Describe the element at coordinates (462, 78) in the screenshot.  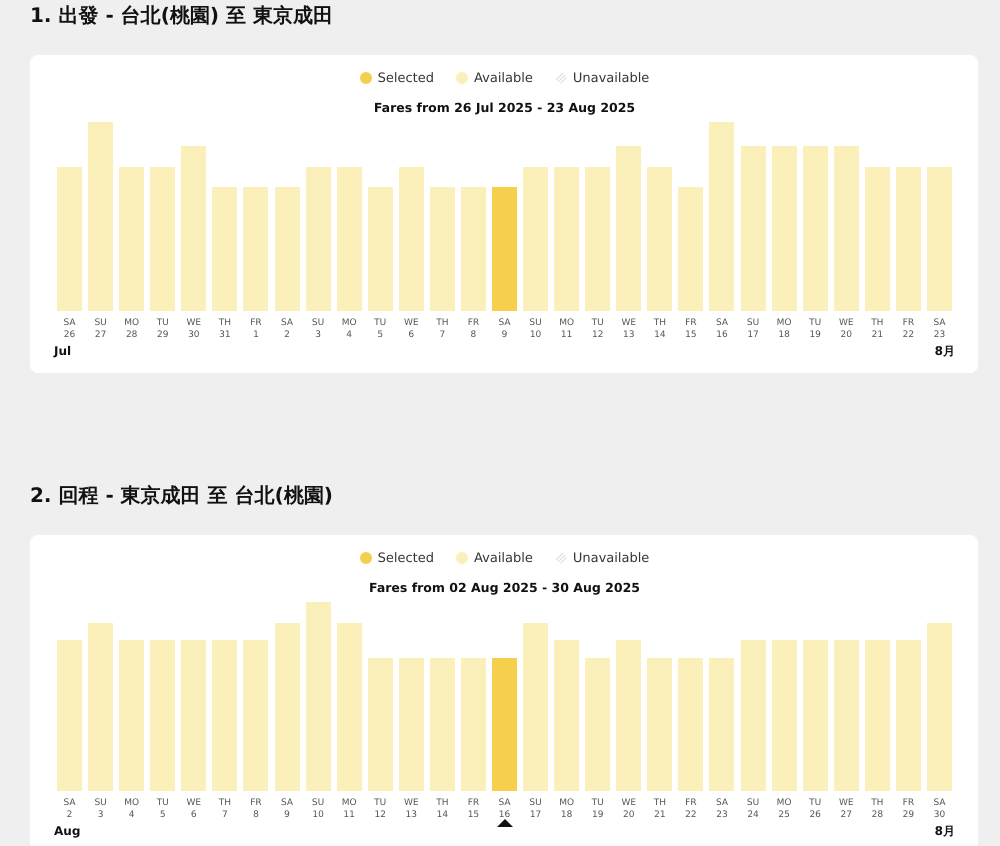
I see `legend-dot-icon` at that location.